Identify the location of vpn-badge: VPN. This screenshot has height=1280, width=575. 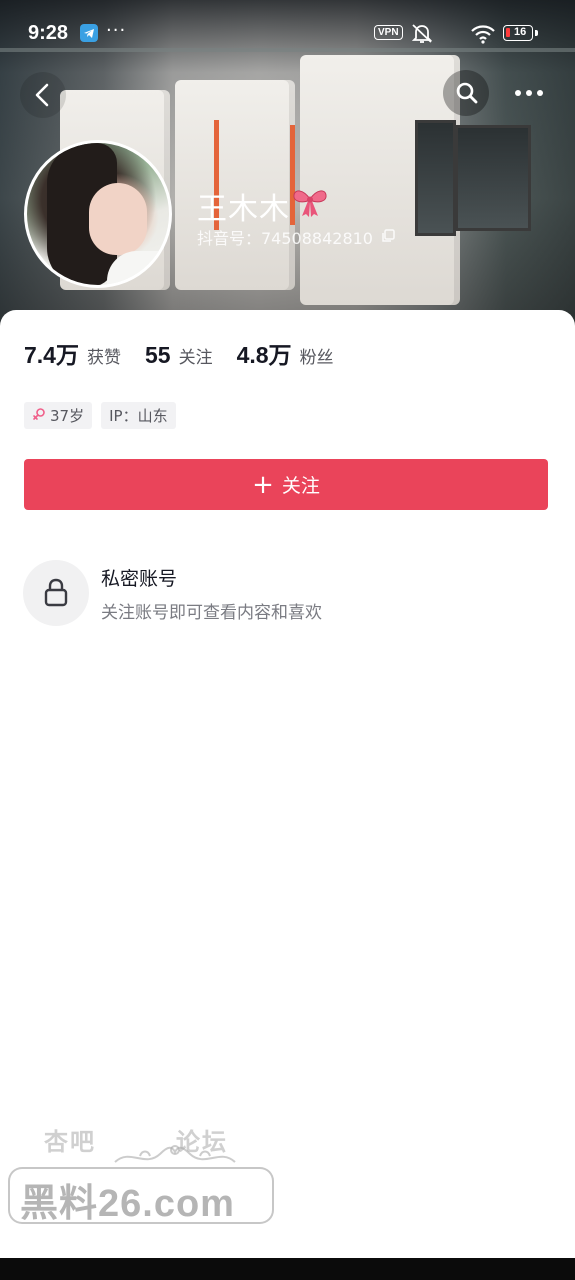
(388, 32).